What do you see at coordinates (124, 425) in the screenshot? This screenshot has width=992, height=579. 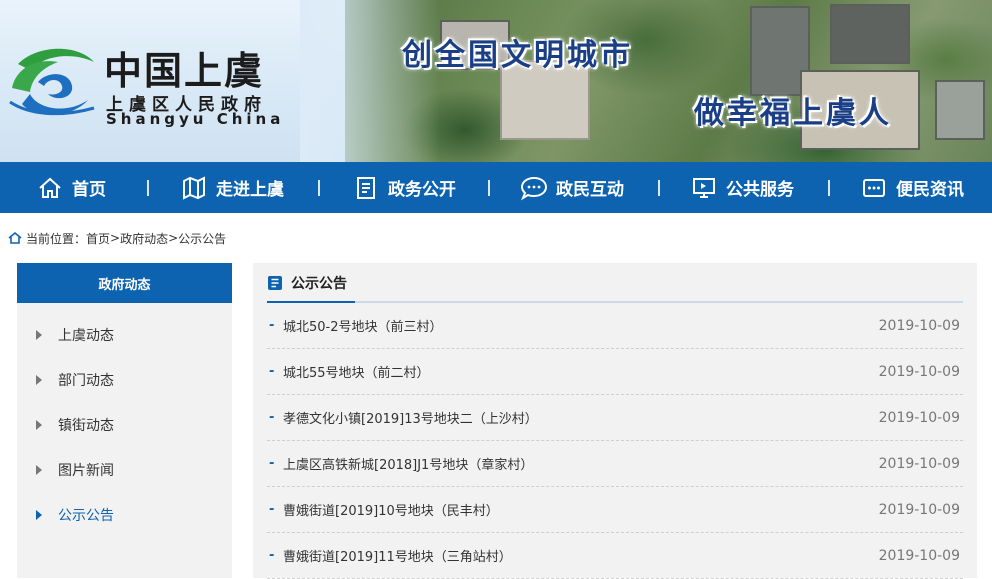 I see `sidebar-item-town-news: 镇街动态` at bounding box center [124, 425].